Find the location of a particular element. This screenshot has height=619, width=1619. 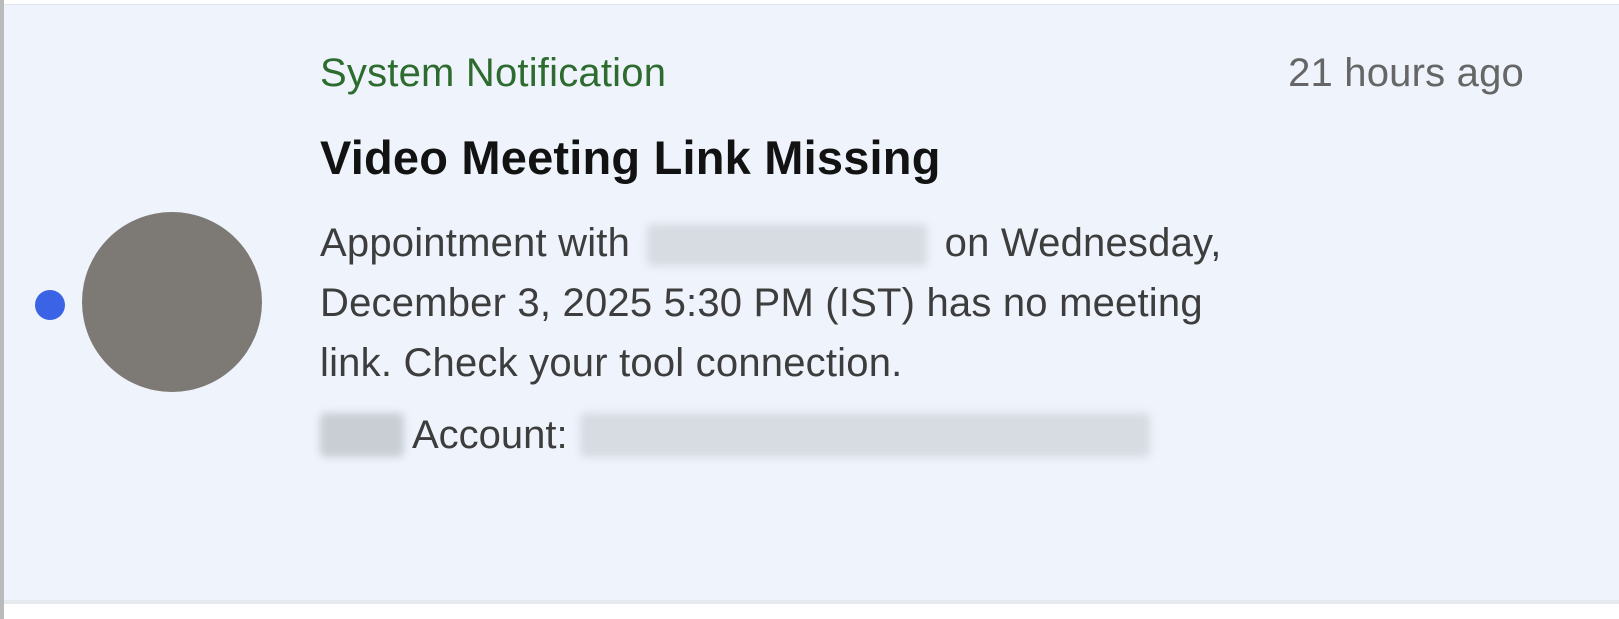

redacted-contact-name is located at coordinates (787, 245).